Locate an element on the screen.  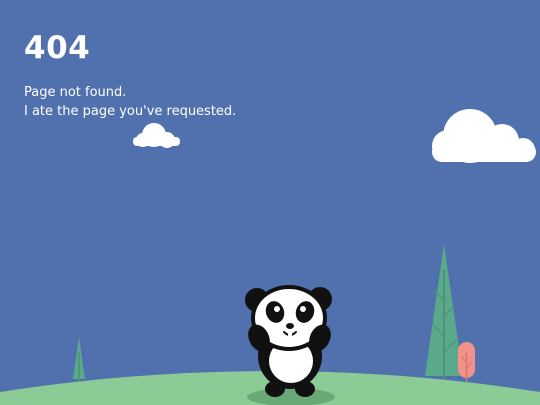
large-cloud is located at coordinates (484, 136).